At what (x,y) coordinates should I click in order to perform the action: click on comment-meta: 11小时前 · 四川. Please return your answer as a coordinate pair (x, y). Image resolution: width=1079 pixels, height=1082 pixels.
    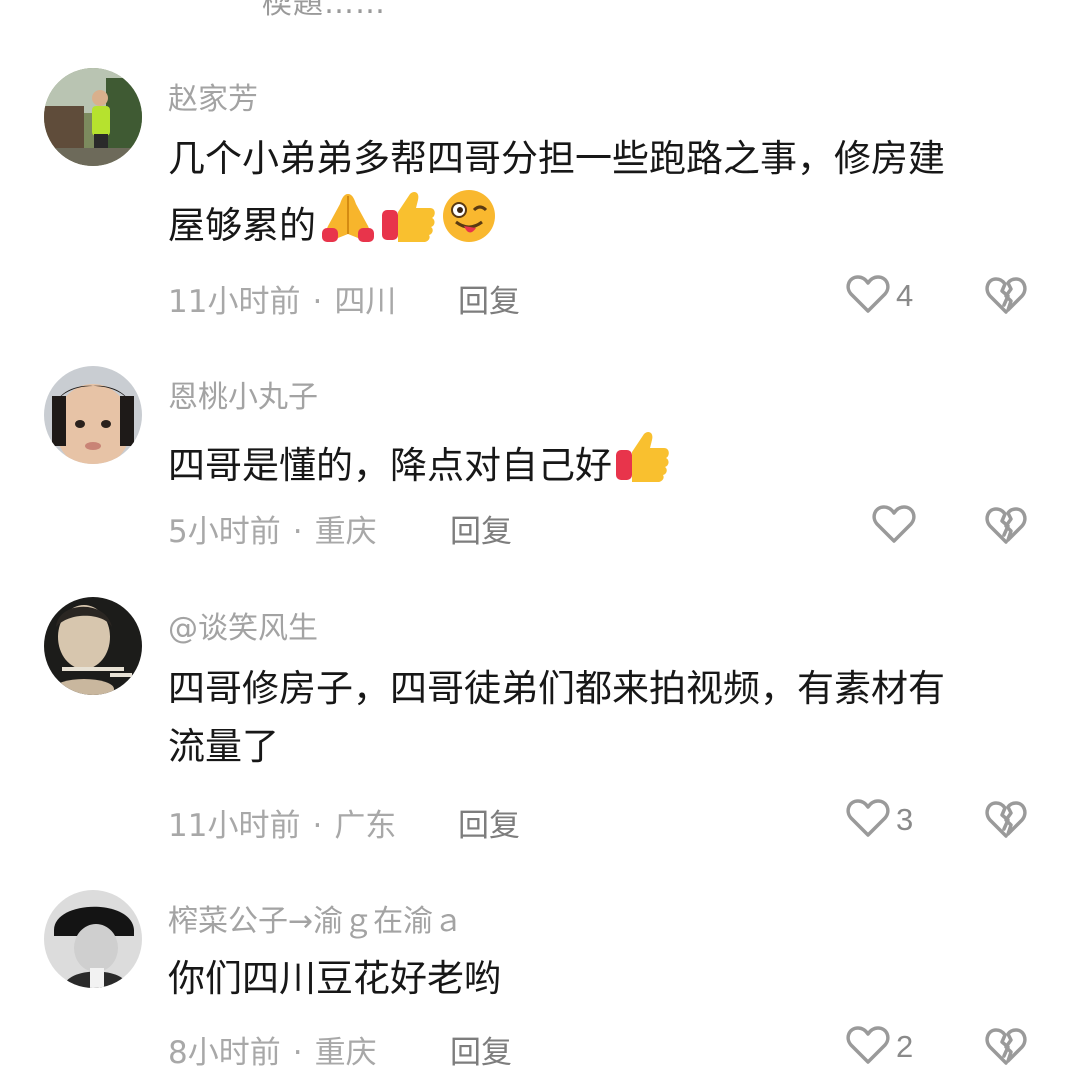
    Looking at the image, I should click on (282, 298).